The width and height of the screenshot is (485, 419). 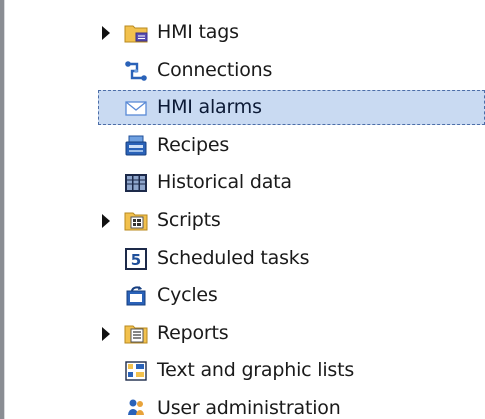 I want to click on tree-item-user-administration: User administration, so click(x=242, y=404).